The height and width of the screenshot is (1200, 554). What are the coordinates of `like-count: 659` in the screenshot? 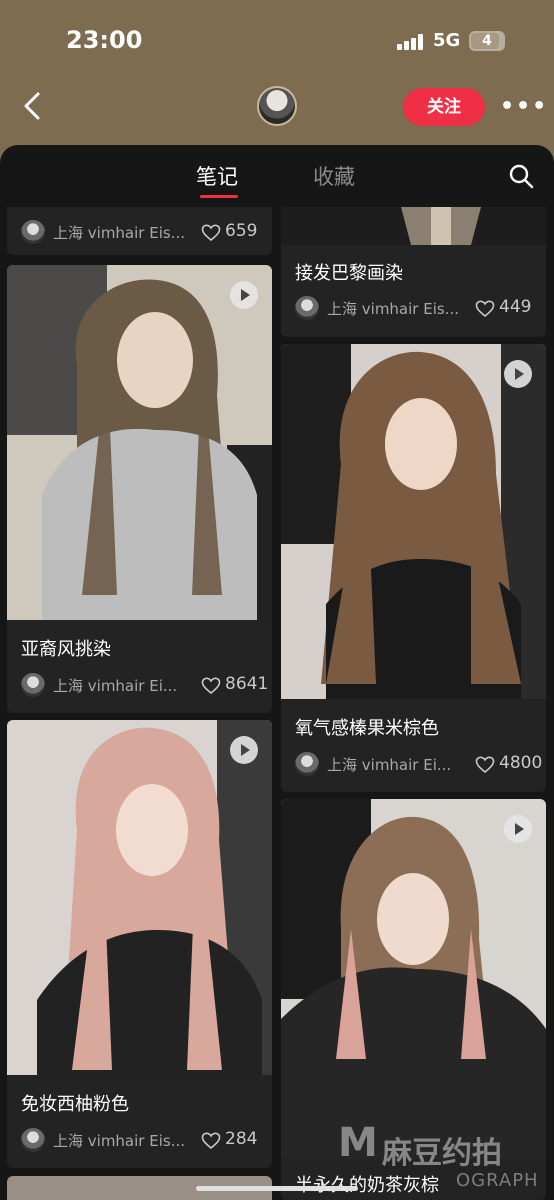 It's located at (241, 231).